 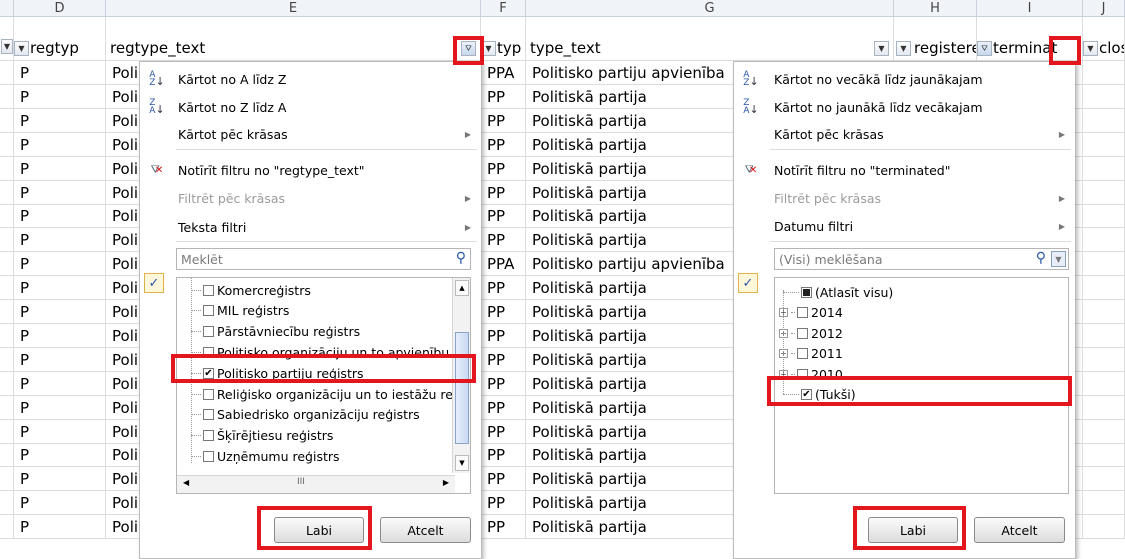 I want to click on filter-list-item: ✔ (Tukši), so click(x=817, y=395).